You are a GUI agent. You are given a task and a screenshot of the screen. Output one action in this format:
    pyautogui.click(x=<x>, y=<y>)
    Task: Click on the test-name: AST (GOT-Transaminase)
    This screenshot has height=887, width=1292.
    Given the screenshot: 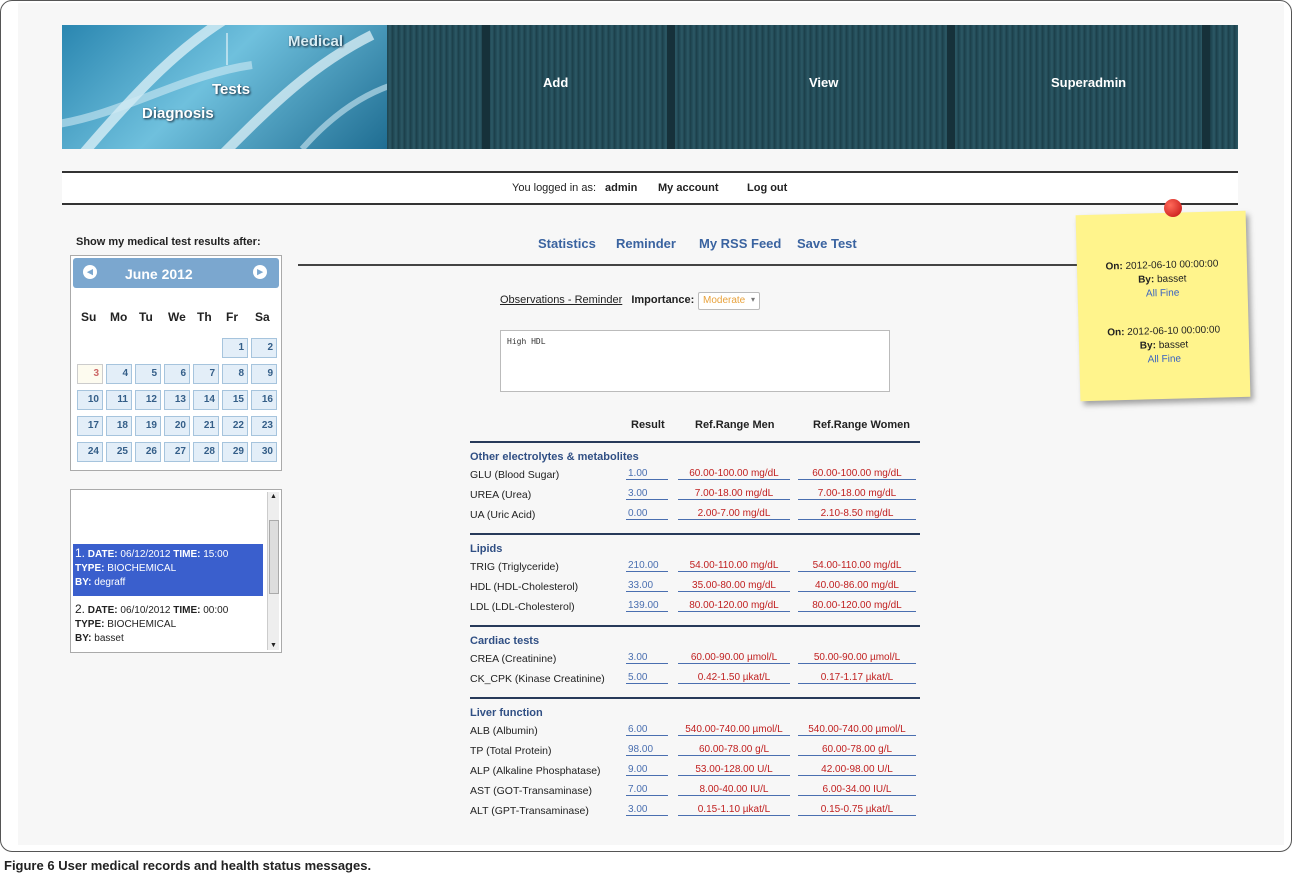 What is the action you would take?
    pyautogui.click(x=531, y=791)
    